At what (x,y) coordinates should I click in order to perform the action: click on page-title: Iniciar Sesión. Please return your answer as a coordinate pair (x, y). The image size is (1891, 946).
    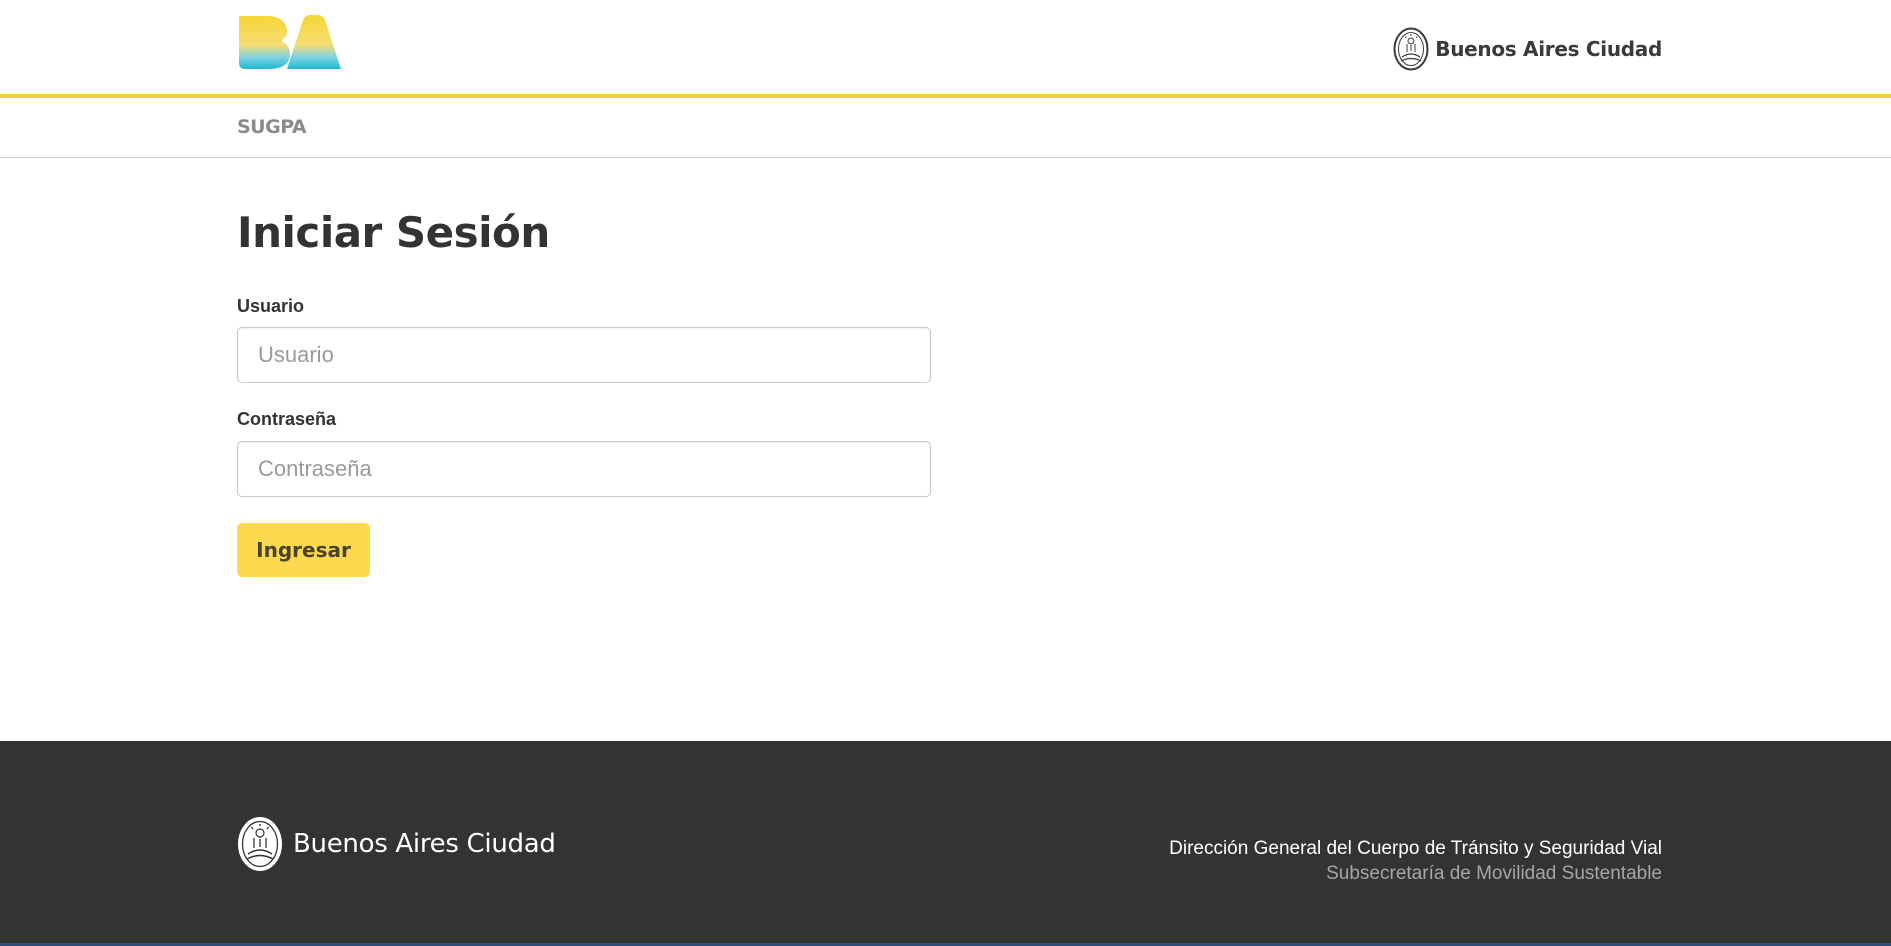
    Looking at the image, I should click on (393, 232).